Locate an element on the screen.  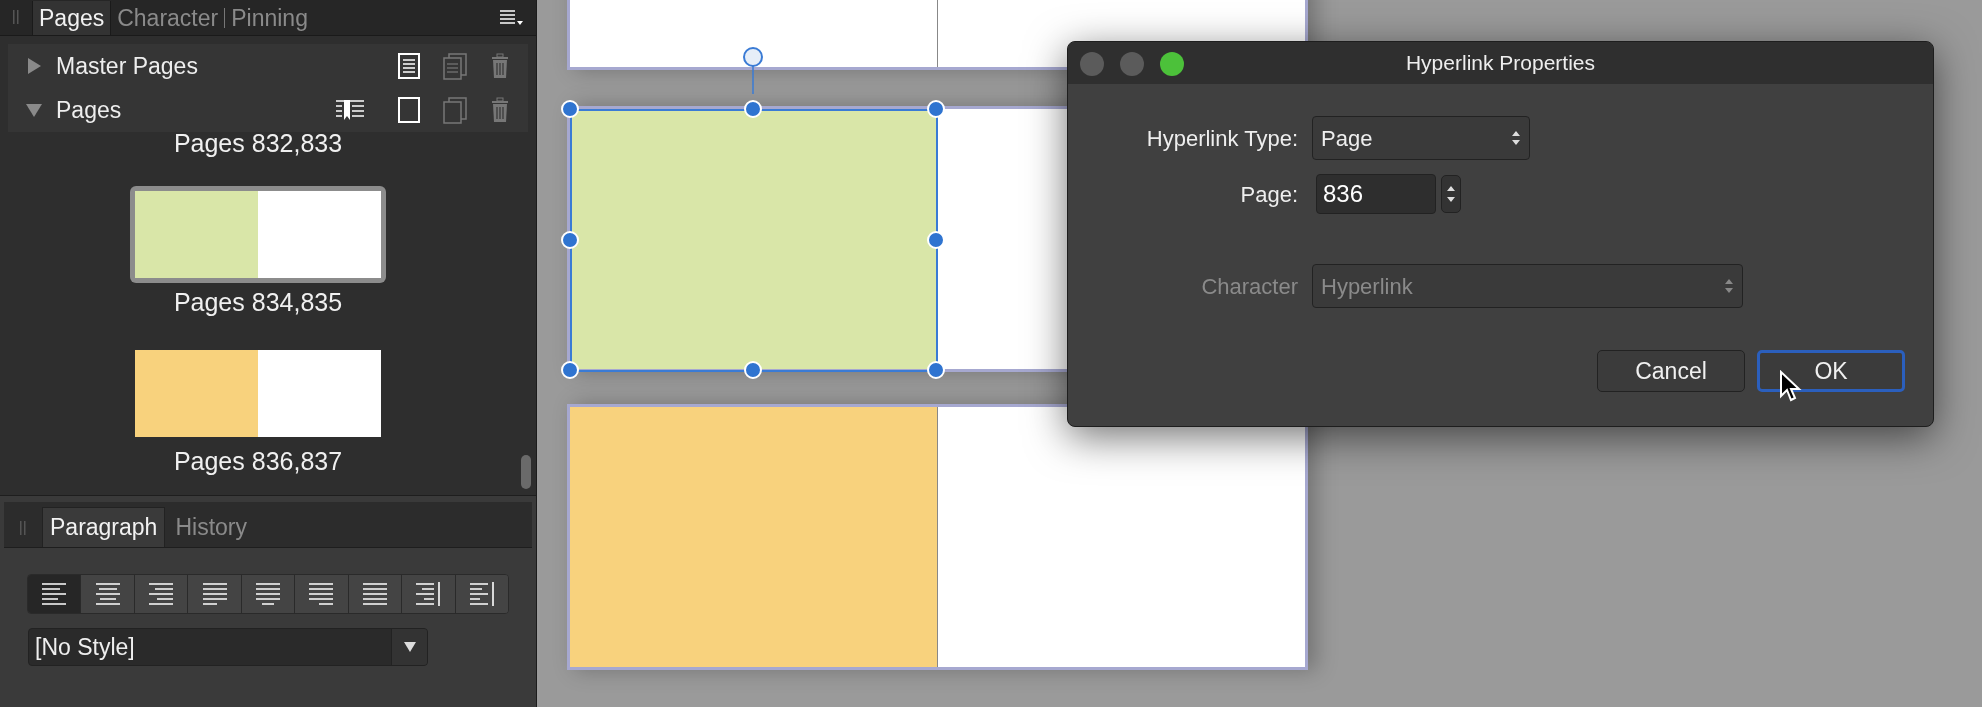
align-right-icon is located at coordinates (161, 594).